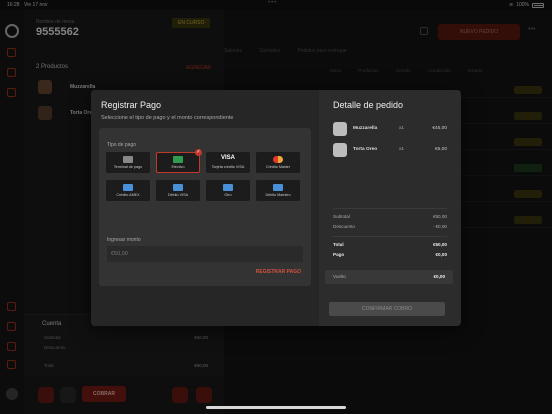  I want to click on detail-discount: Descuento - €0,00, so click(390, 226).